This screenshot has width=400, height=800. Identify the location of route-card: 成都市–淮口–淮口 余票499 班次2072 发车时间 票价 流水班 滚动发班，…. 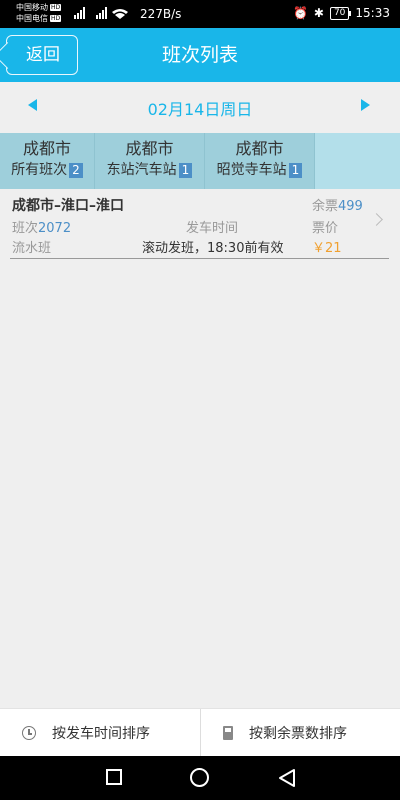
(200, 226).